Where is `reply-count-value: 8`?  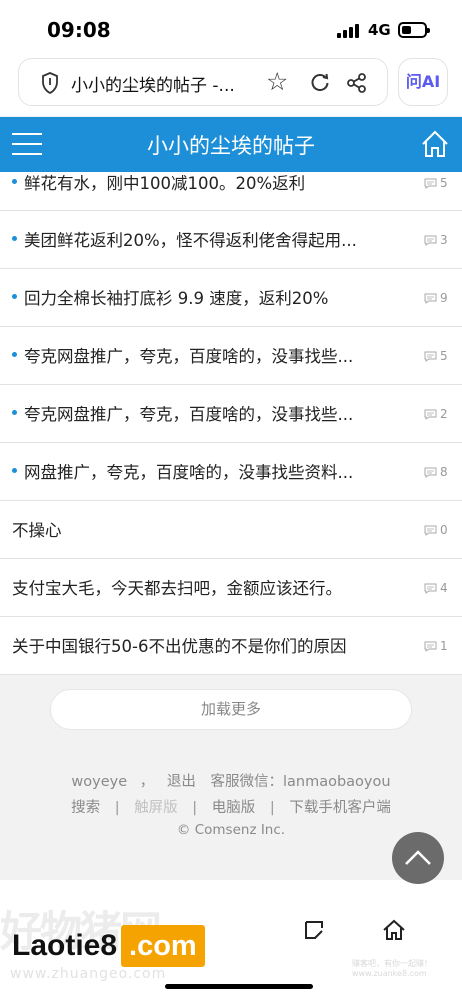
reply-count-value: 8 is located at coordinates (444, 472).